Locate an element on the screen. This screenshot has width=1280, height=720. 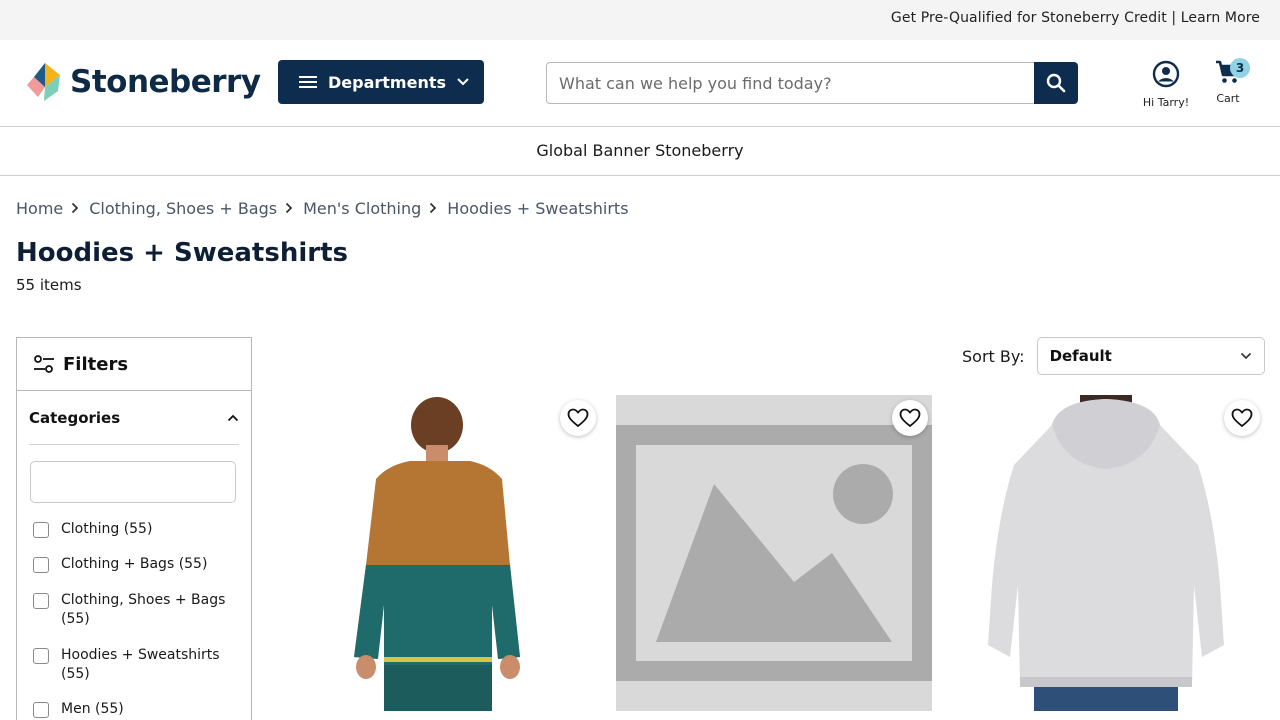
sort-select: Default is located at coordinates (1150, 356).